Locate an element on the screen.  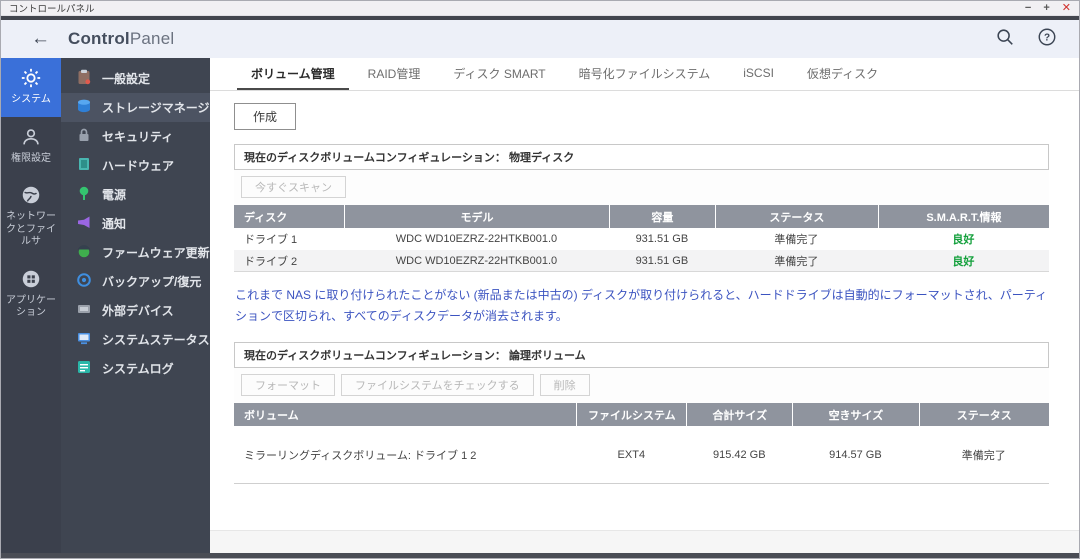
apps-icon is located at coordinates (31, 279).